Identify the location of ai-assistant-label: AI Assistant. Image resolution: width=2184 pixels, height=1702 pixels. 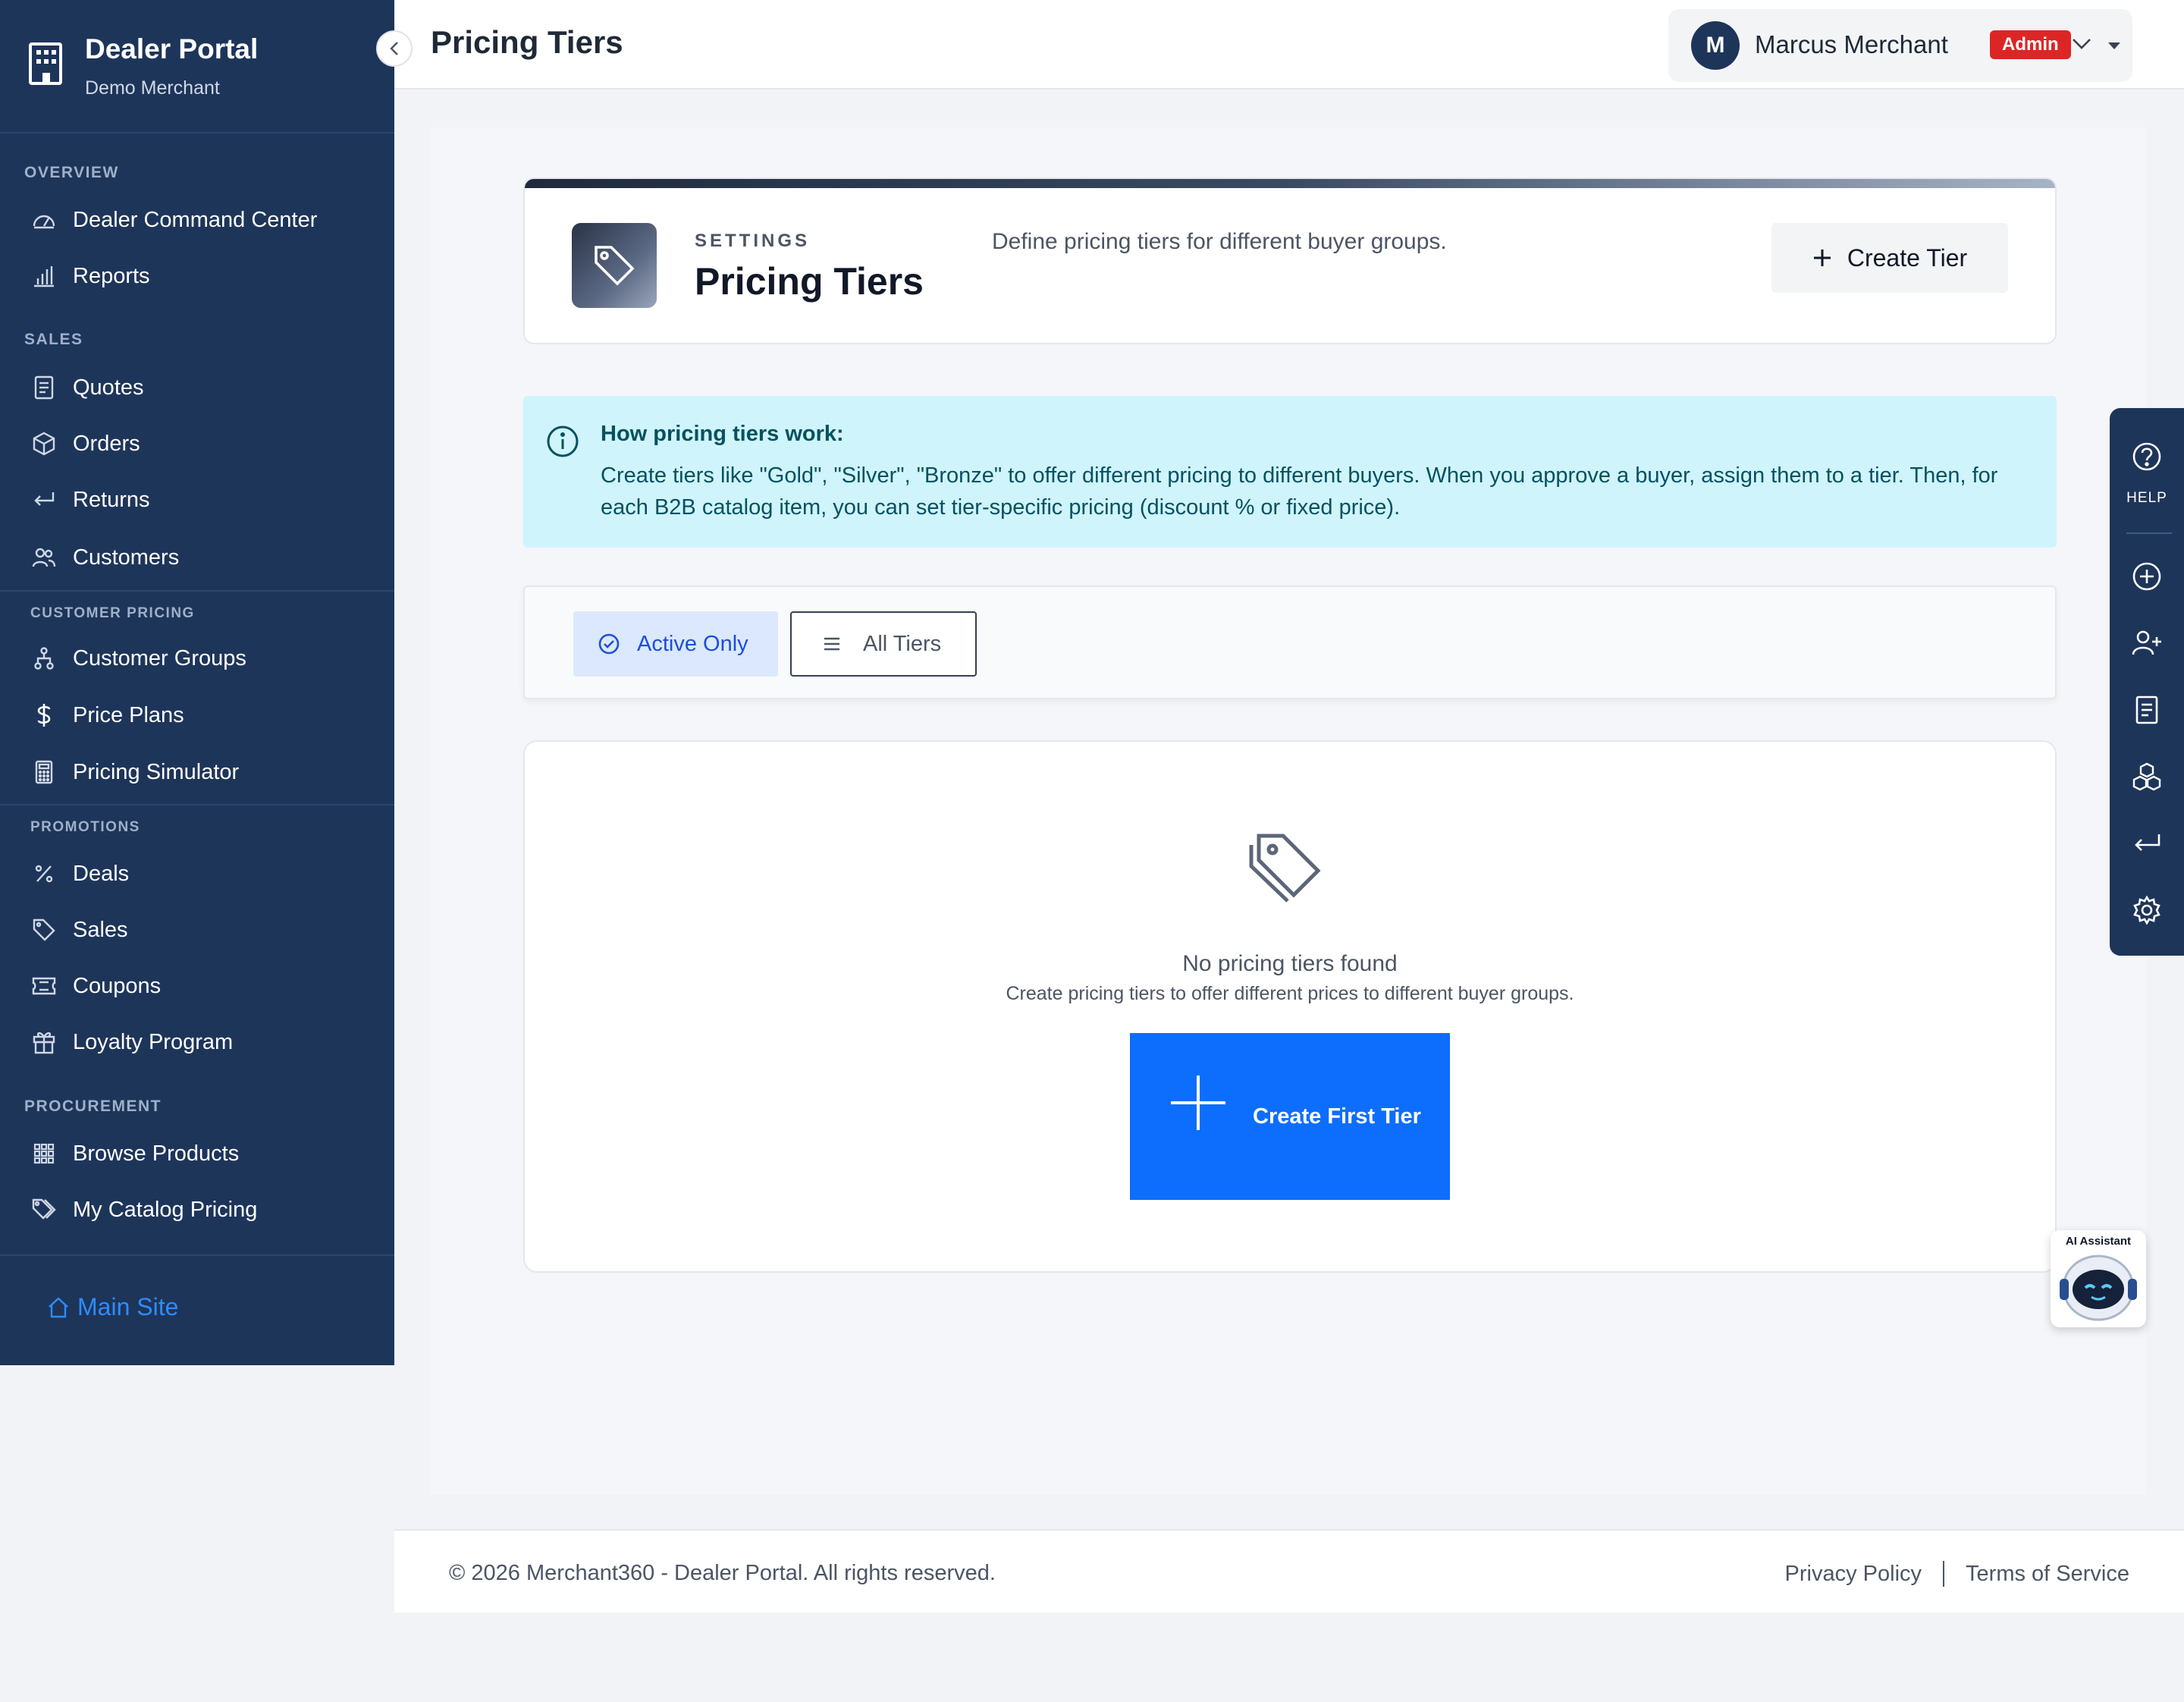
(2098, 1241).